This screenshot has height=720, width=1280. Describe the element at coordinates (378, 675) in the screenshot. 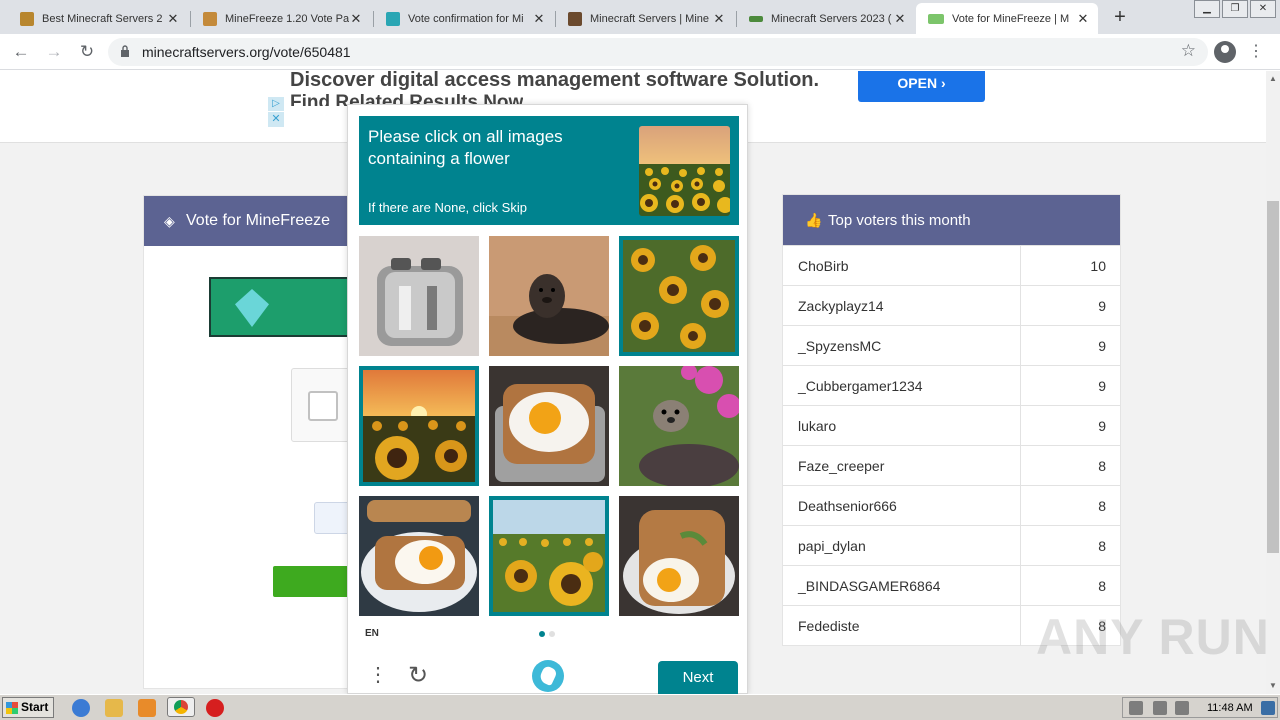

I see `captcha-menu-icon: ⋮` at that location.